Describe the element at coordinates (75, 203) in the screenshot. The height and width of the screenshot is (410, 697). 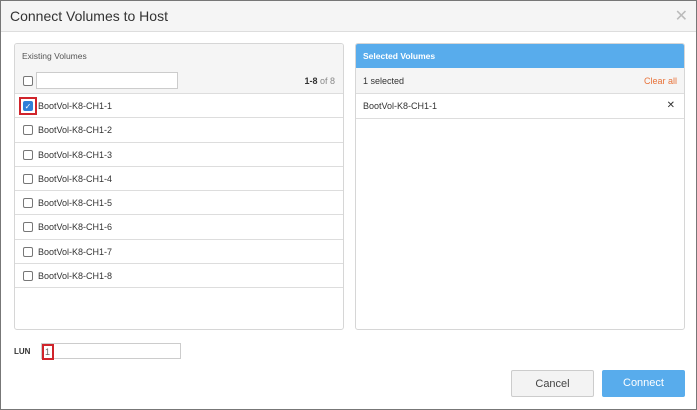
I see `volume-label: BootVol-K8-CH1-5` at that location.